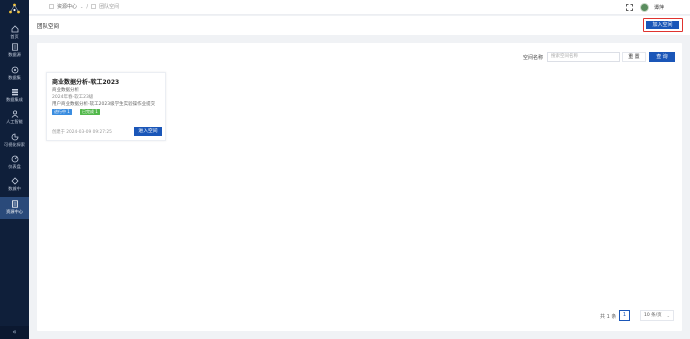 The image size is (690, 339). I want to click on resource-icon, so click(14, 203).